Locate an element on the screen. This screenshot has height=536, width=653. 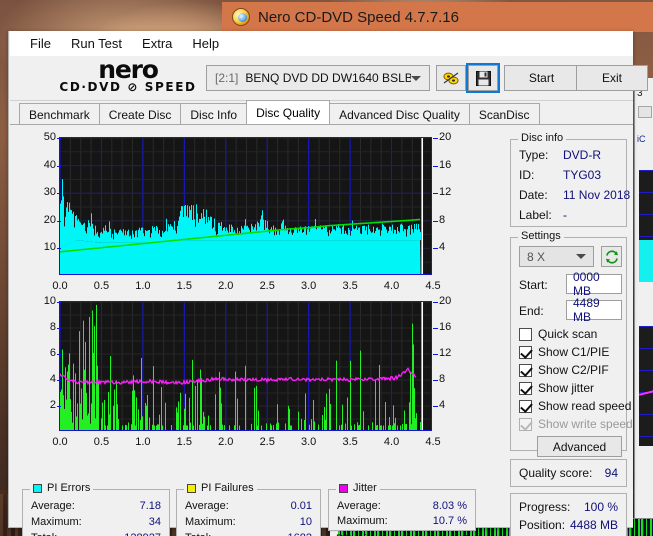
drive-select-dropdown: [2:1] BENQ DVD DD DW1640 BSLB is located at coordinates (318, 78).